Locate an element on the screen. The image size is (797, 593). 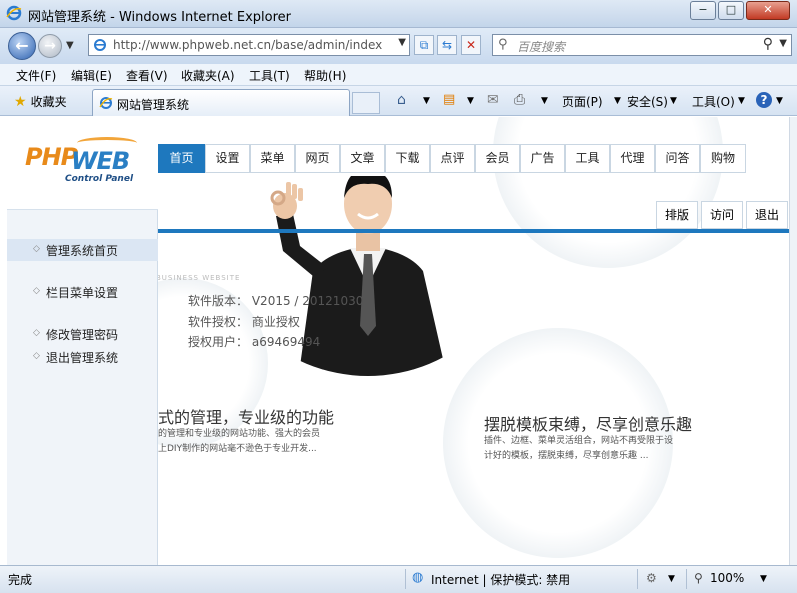
forward-arrow-icon: → is located at coordinates (50, 46).